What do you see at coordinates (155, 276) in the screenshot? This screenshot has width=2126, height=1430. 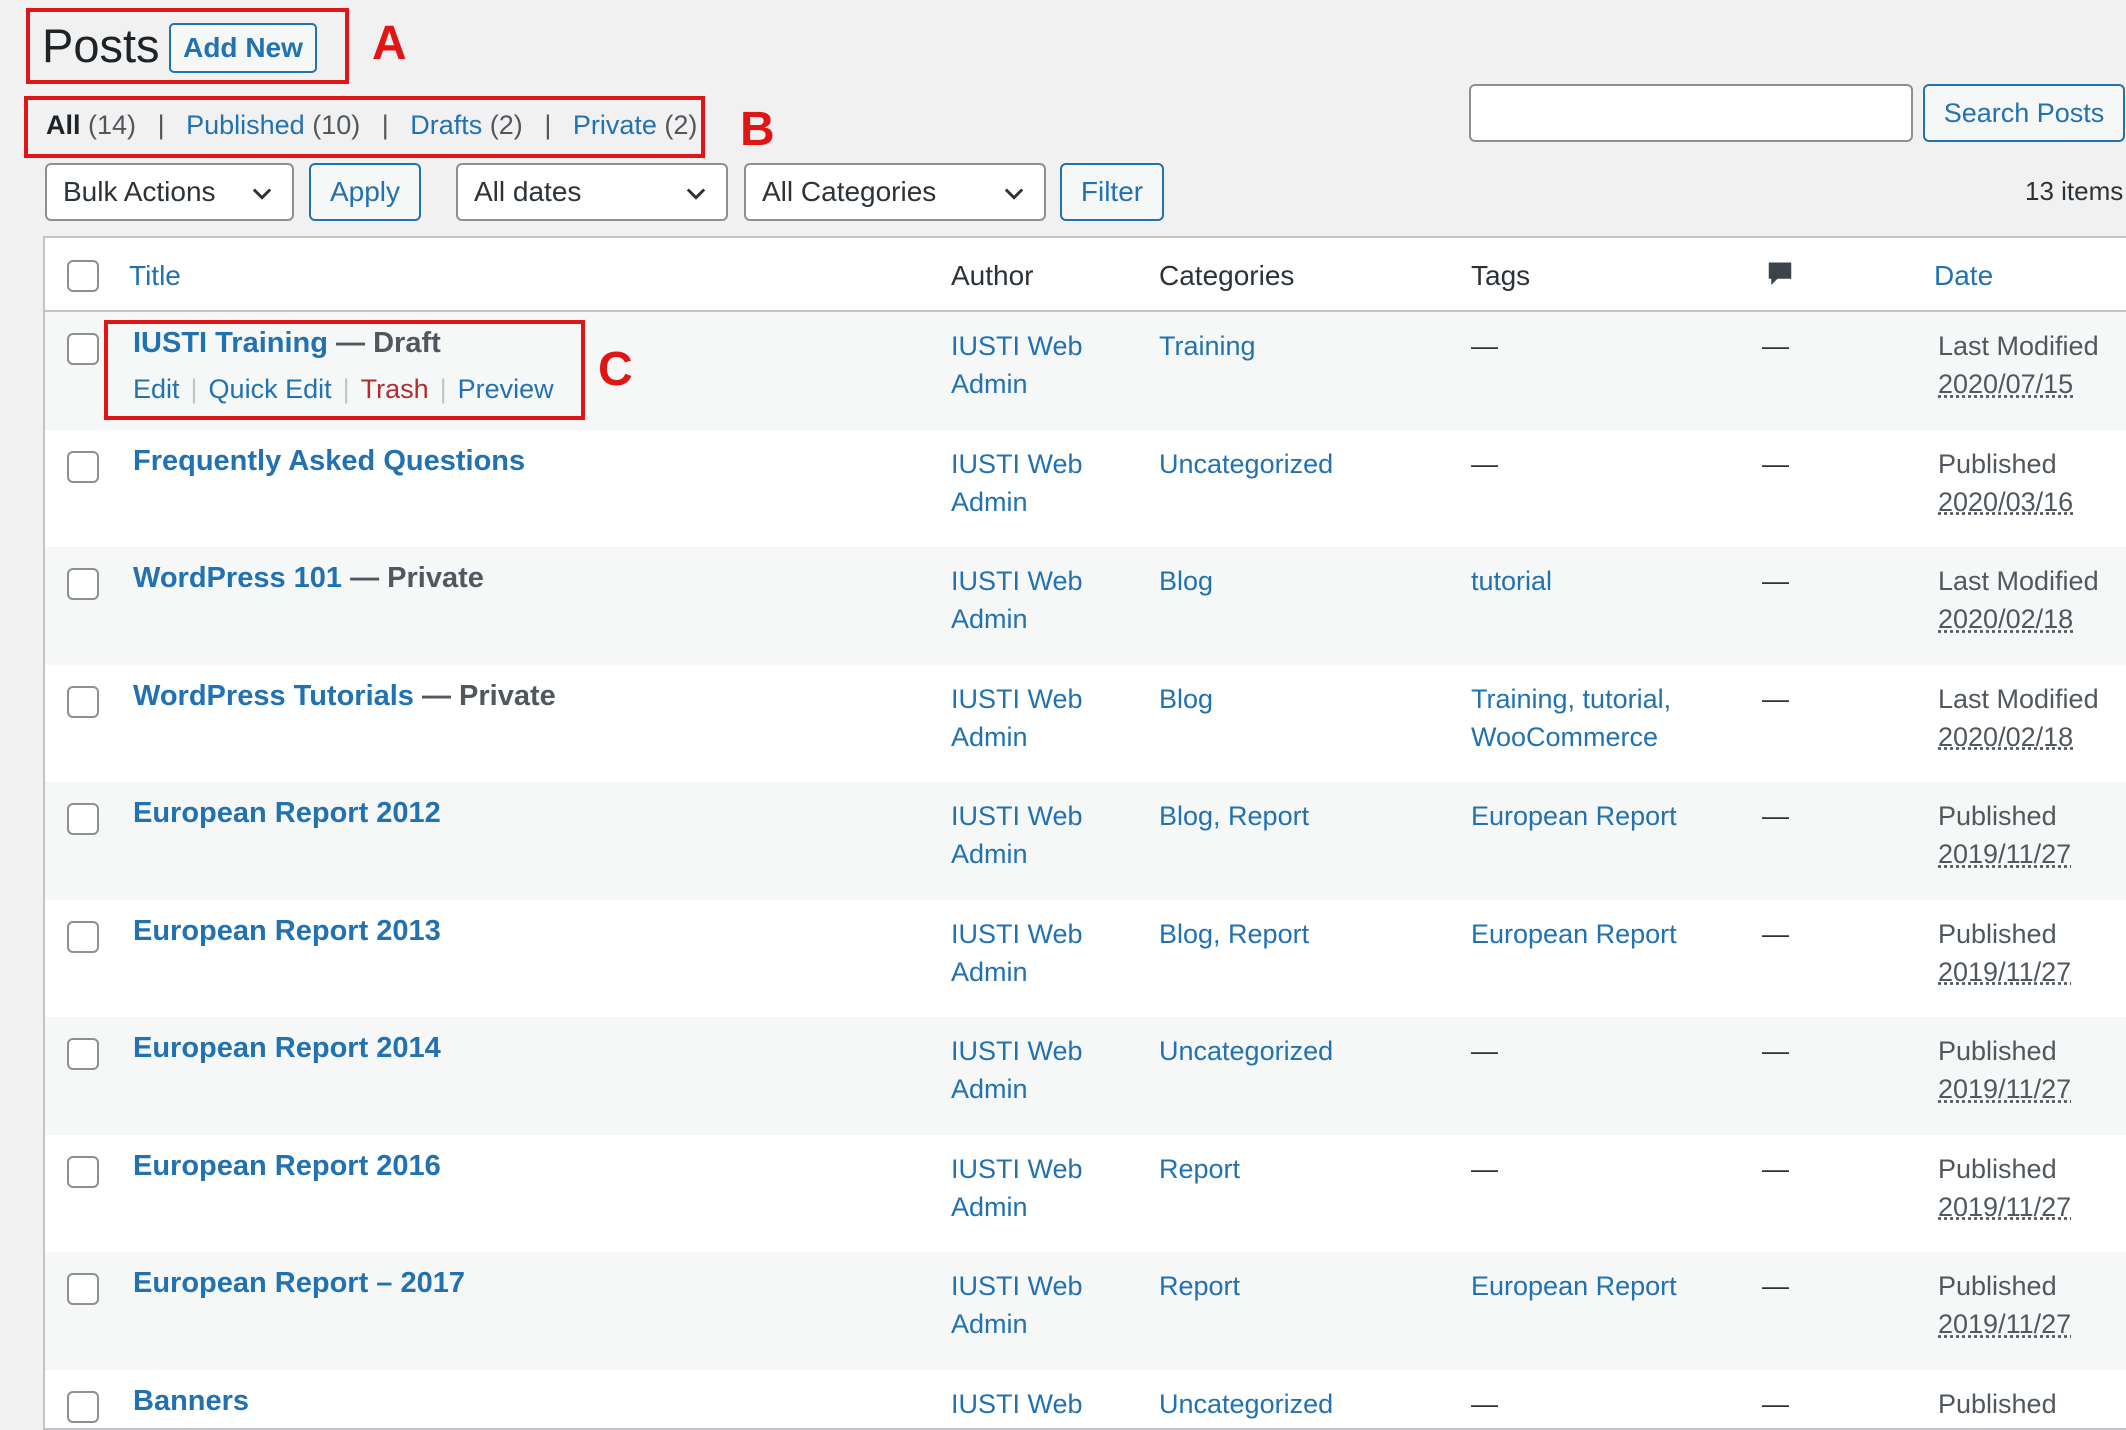 I see `title-column-header: Title` at bounding box center [155, 276].